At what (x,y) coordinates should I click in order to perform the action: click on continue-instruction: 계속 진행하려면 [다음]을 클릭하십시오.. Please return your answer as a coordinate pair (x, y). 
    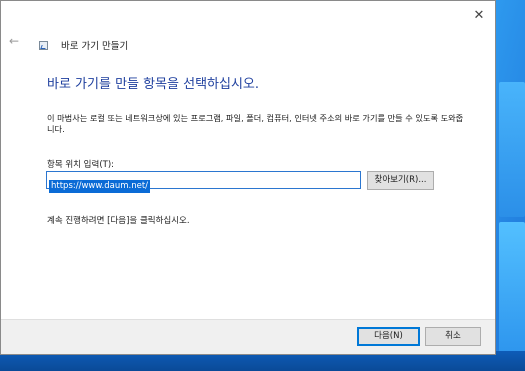
    Looking at the image, I should click on (118, 221).